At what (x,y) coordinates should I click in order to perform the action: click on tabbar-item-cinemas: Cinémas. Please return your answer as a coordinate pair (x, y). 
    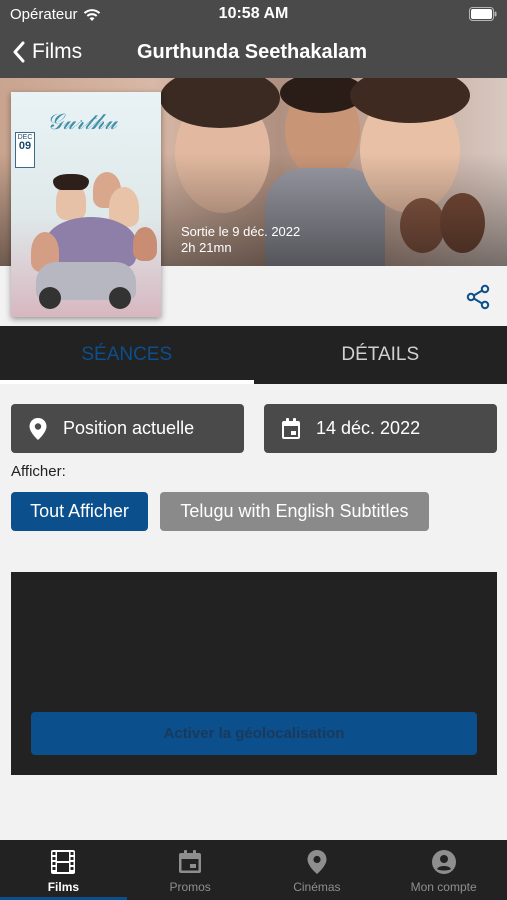
    Looking at the image, I should click on (317, 870).